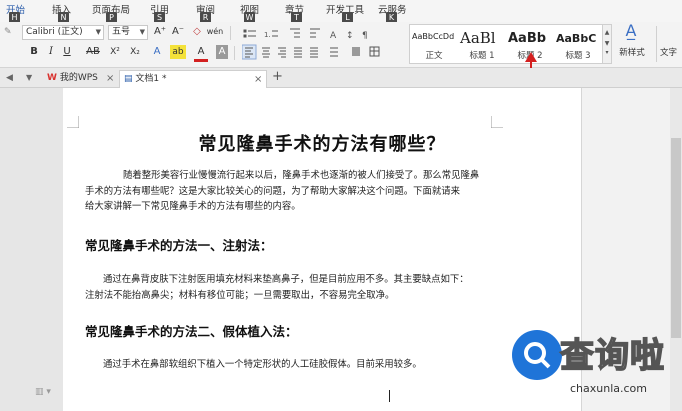  Describe the element at coordinates (51, 52) in the screenshot. I see `italic-button: I` at that location.